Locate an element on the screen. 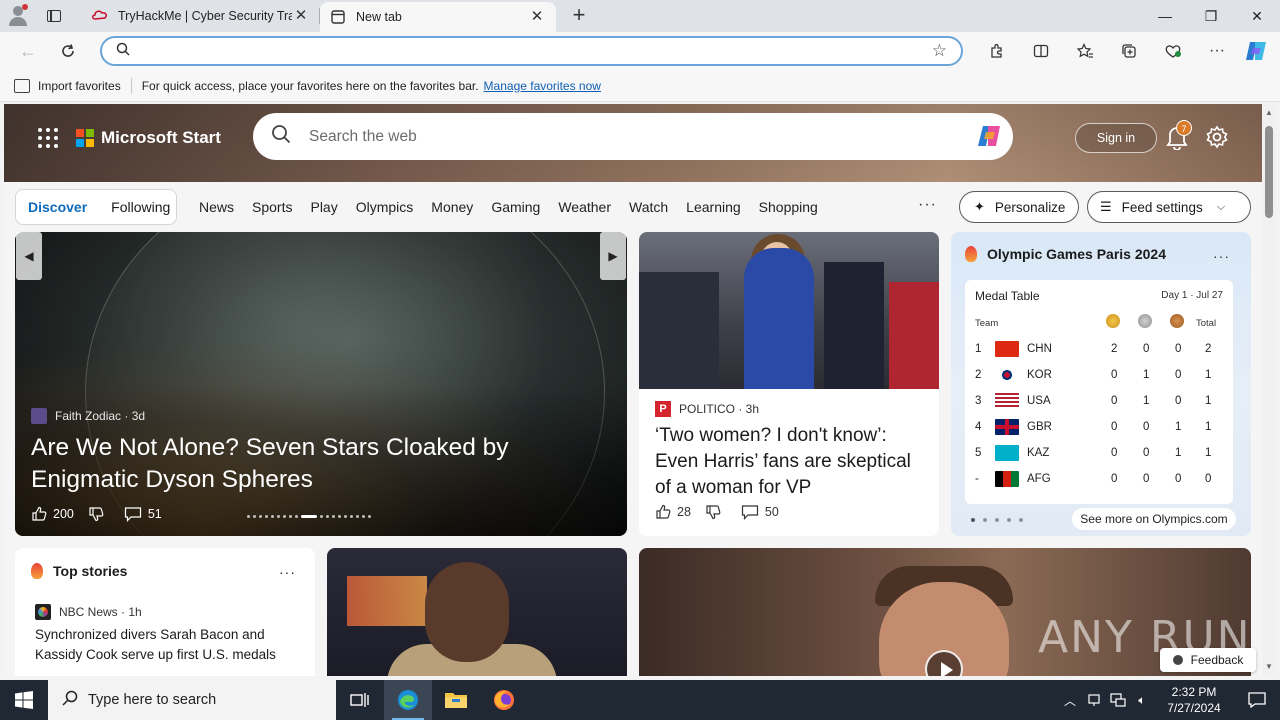 This screenshot has width=1280, height=720. app-launcher-icon is located at coordinates (48, 138).